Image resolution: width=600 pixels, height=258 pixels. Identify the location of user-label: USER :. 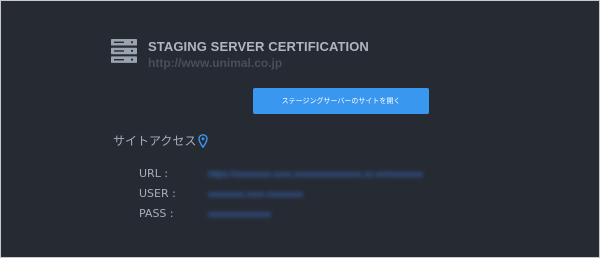
(157, 193).